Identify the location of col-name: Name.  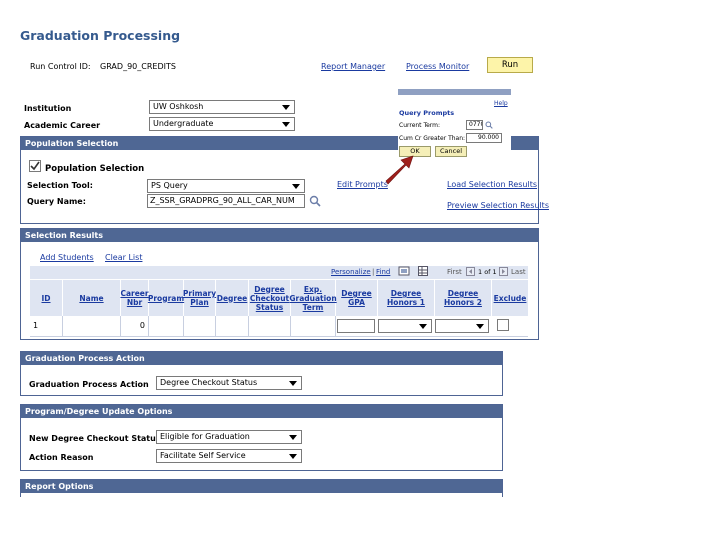
(92, 298).